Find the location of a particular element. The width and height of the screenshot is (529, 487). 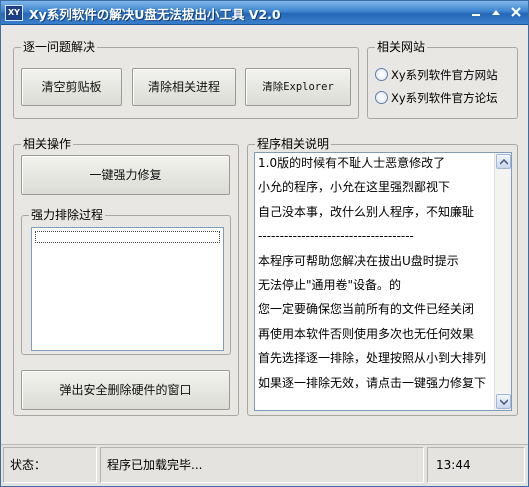

official-forum-label: Xy系列软件官方论坛 is located at coordinates (444, 98).